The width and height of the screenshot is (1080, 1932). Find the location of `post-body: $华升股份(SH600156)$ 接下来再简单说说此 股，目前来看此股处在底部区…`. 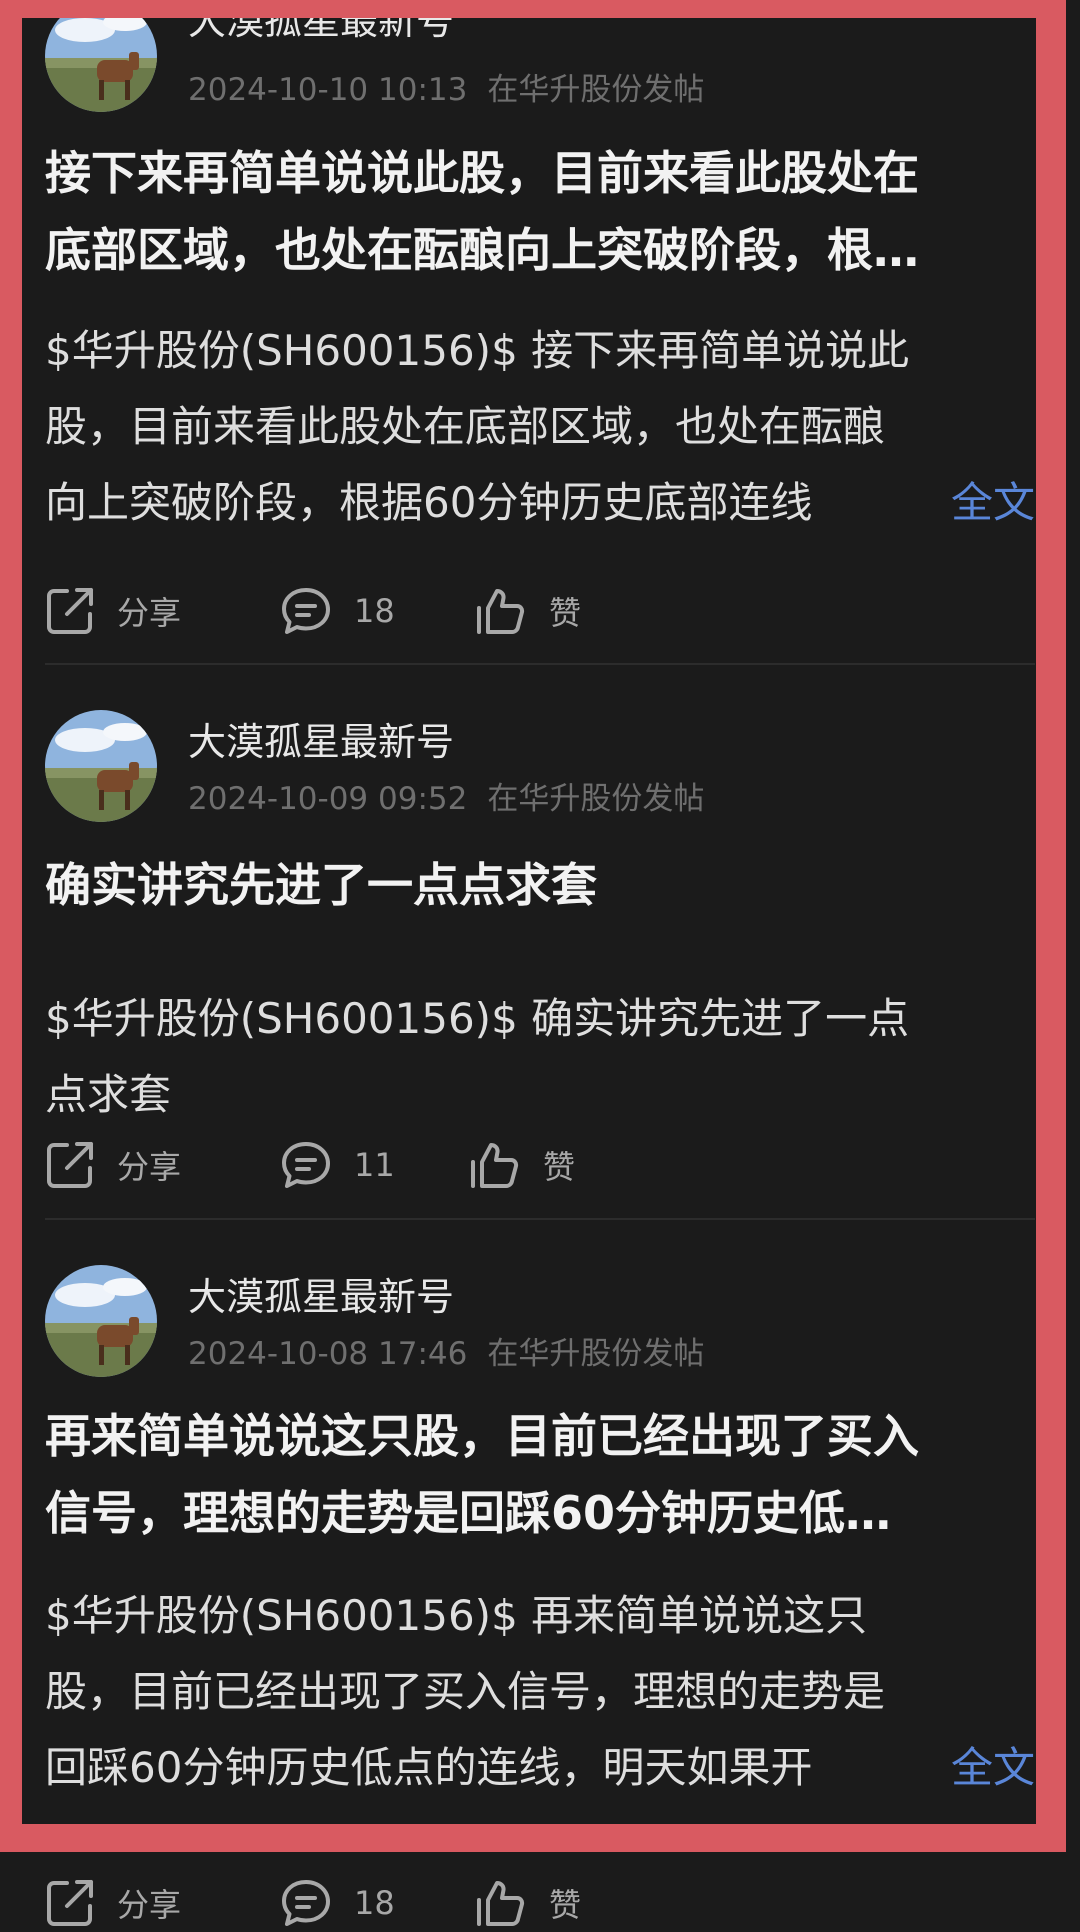

post-body: $华升股份(SH600156)$ 接下来再简单说说此 股，目前来看此股处在底部区… is located at coordinates (540, 427).